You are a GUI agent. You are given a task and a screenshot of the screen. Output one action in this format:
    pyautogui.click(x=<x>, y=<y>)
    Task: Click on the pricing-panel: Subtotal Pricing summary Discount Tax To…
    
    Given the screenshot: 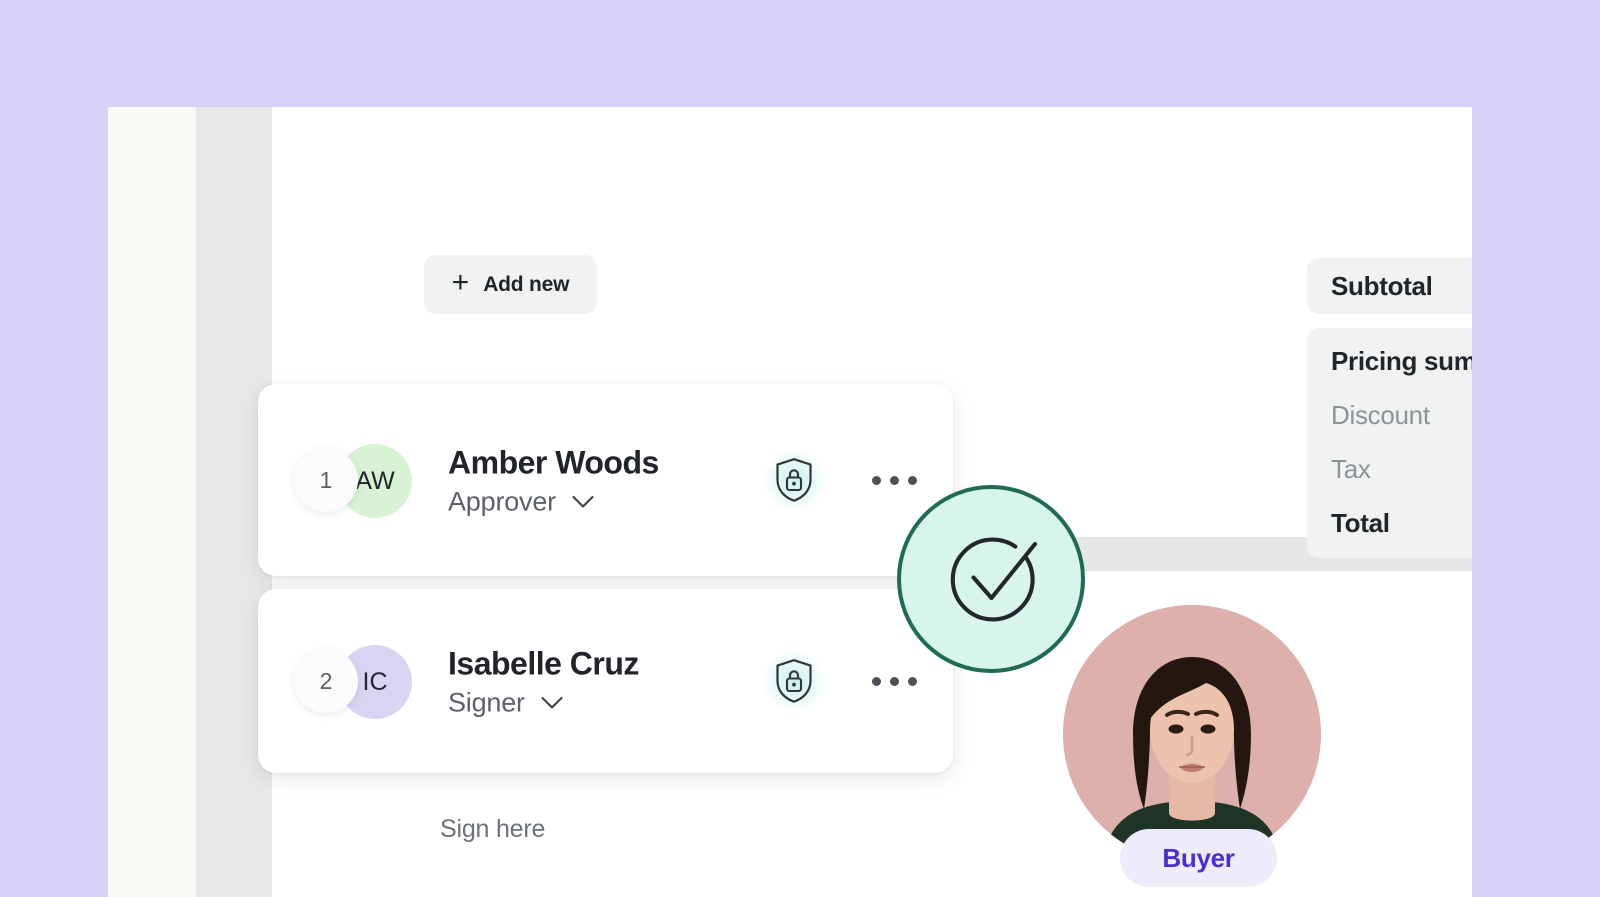 What is the action you would take?
    pyautogui.click(x=1389, y=408)
    